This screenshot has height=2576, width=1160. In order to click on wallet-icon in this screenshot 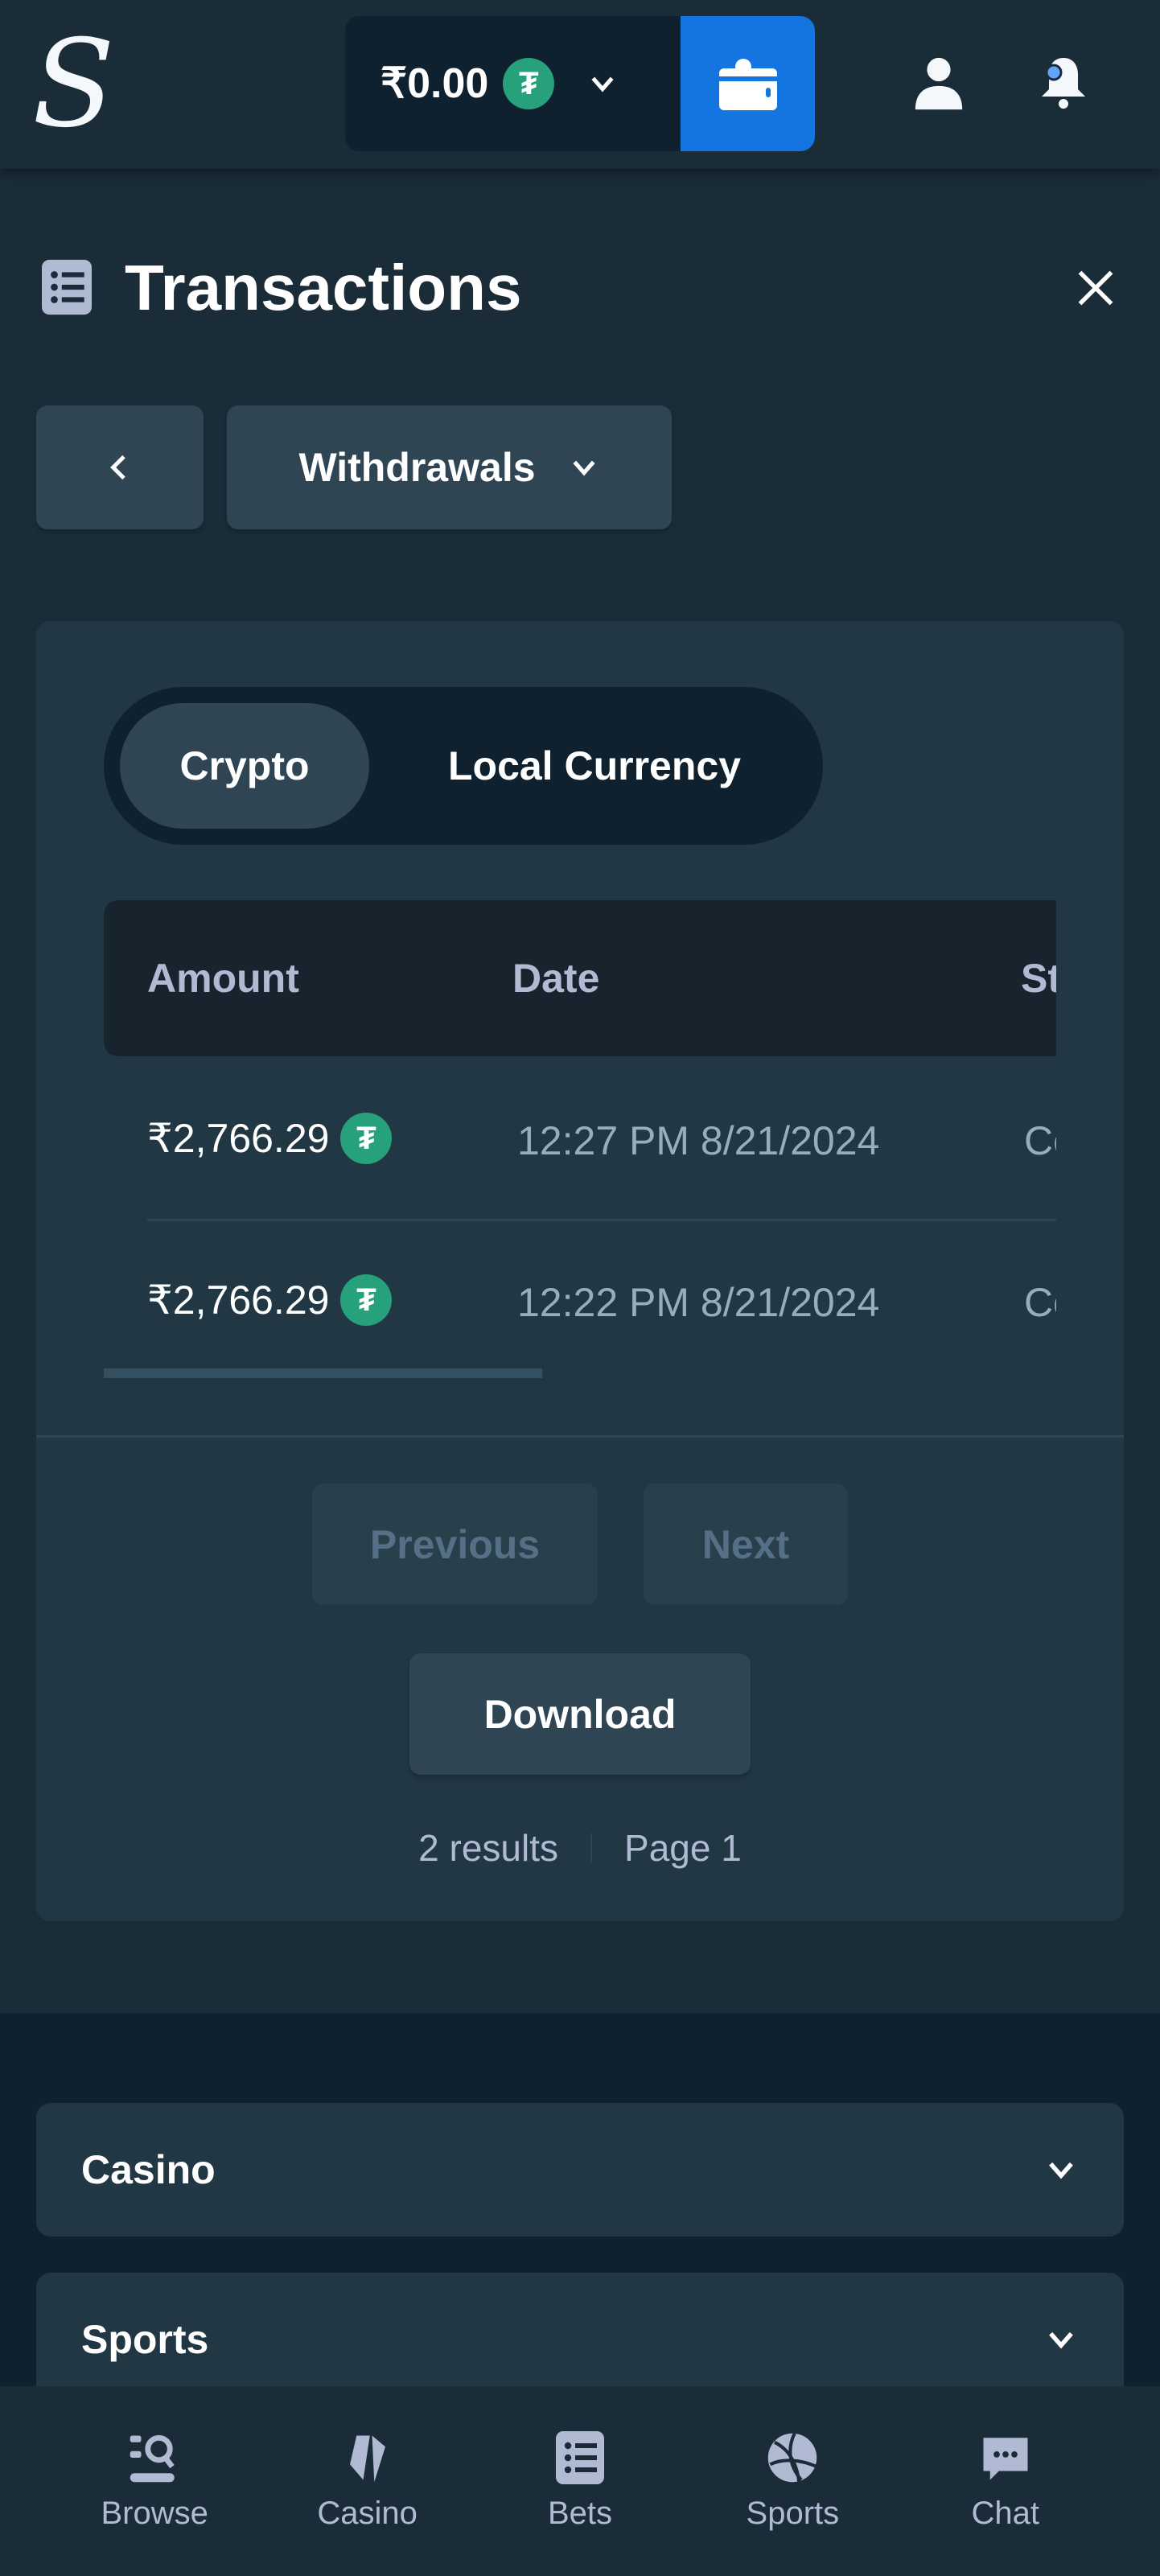, I will do `click(747, 84)`.